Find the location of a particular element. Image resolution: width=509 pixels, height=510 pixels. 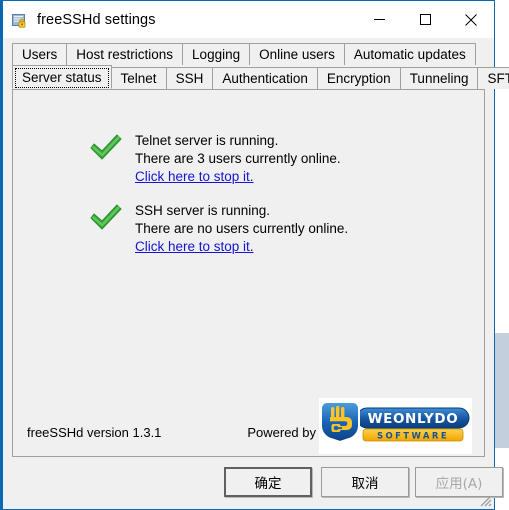

tab-label: Telnet is located at coordinates (138, 78).